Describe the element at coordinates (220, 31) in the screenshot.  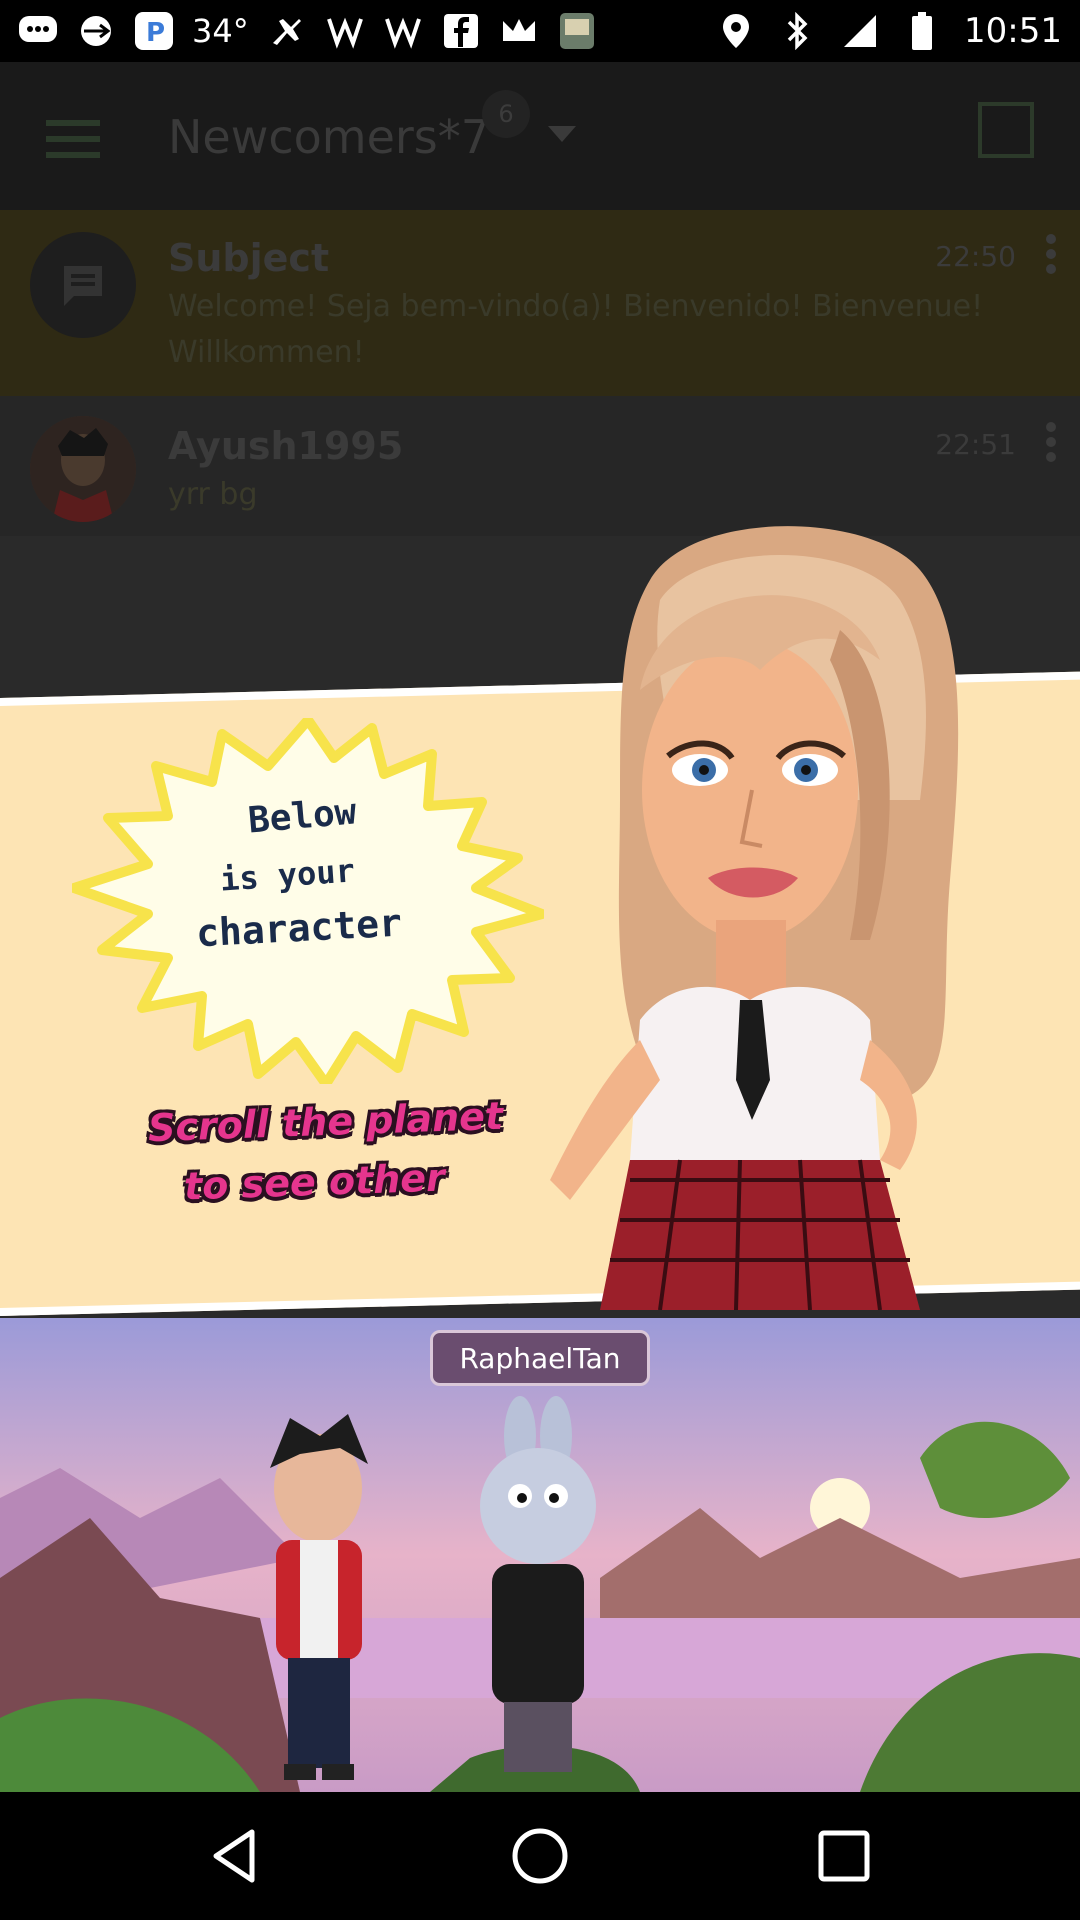
I see `temperature-text: 34°` at that location.